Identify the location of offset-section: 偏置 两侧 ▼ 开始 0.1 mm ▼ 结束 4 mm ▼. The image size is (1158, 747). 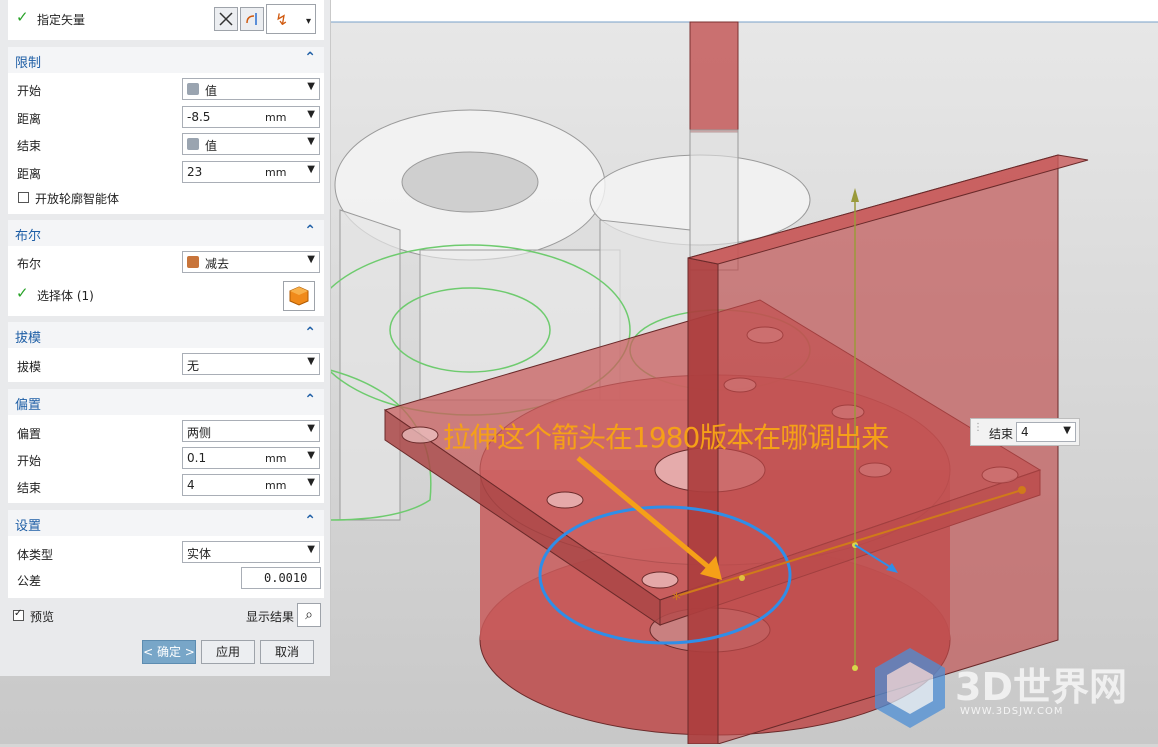
(166, 459).